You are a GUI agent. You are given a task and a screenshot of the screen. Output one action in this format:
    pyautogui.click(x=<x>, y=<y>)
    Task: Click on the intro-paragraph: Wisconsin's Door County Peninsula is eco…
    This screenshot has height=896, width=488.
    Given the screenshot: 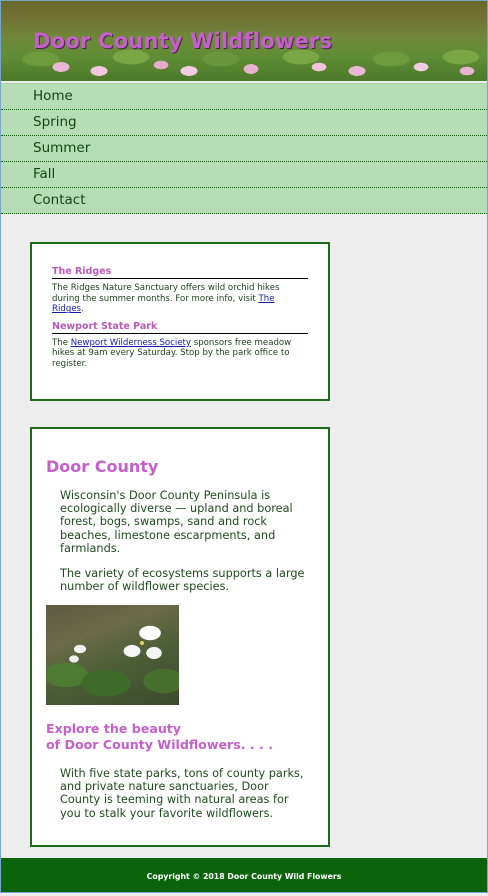 What is the action you would take?
    pyautogui.click(x=176, y=522)
    